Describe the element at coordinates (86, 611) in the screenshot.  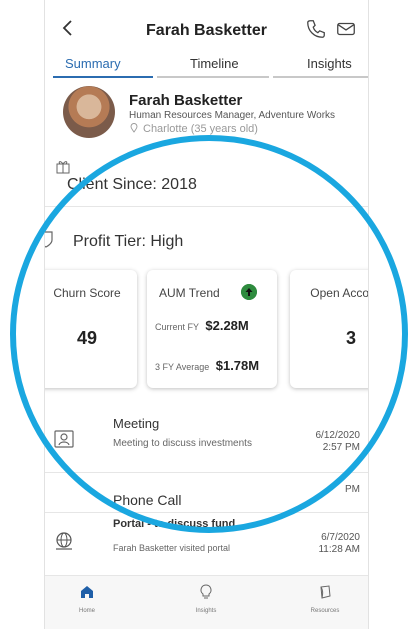
I see `nav-label: Home` at that location.